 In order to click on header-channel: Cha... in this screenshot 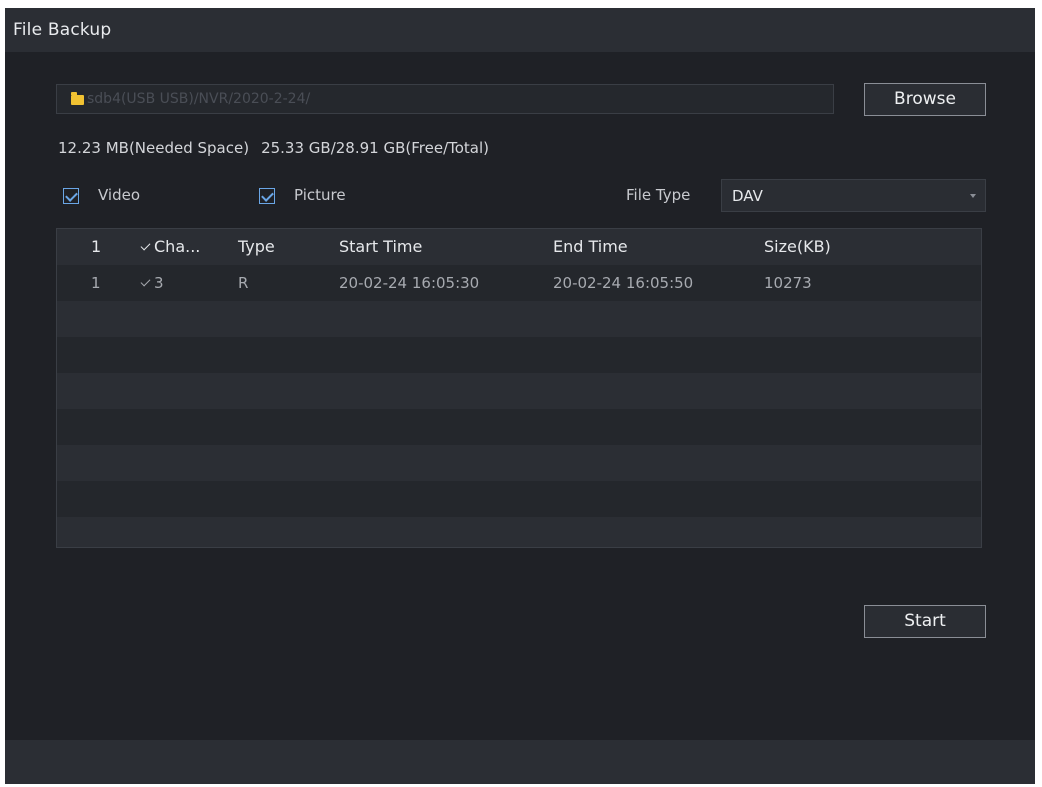, I will do `click(170, 246)`.